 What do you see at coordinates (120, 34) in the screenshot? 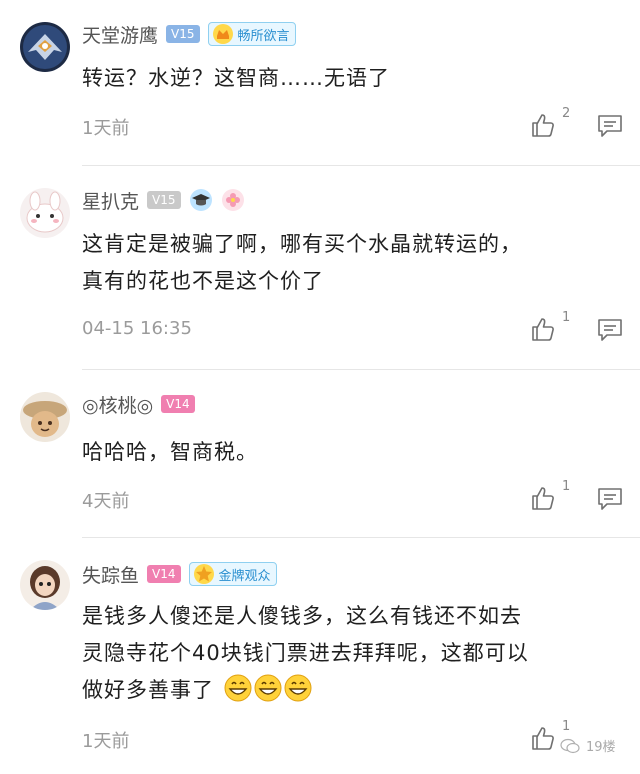
I see `username: 天堂游鹰` at bounding box center [120, 34].